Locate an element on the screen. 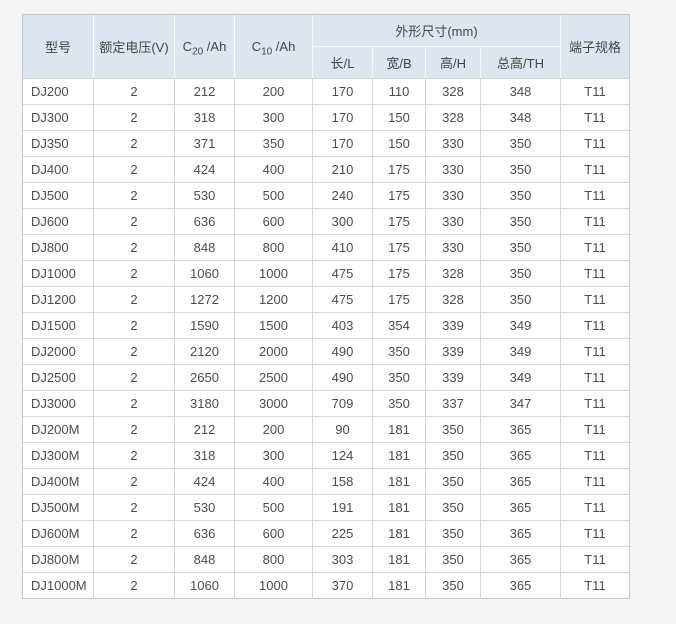 This screenshot has width=676, height=624. table-cell: 1060 is located at coordinates (205, 273).